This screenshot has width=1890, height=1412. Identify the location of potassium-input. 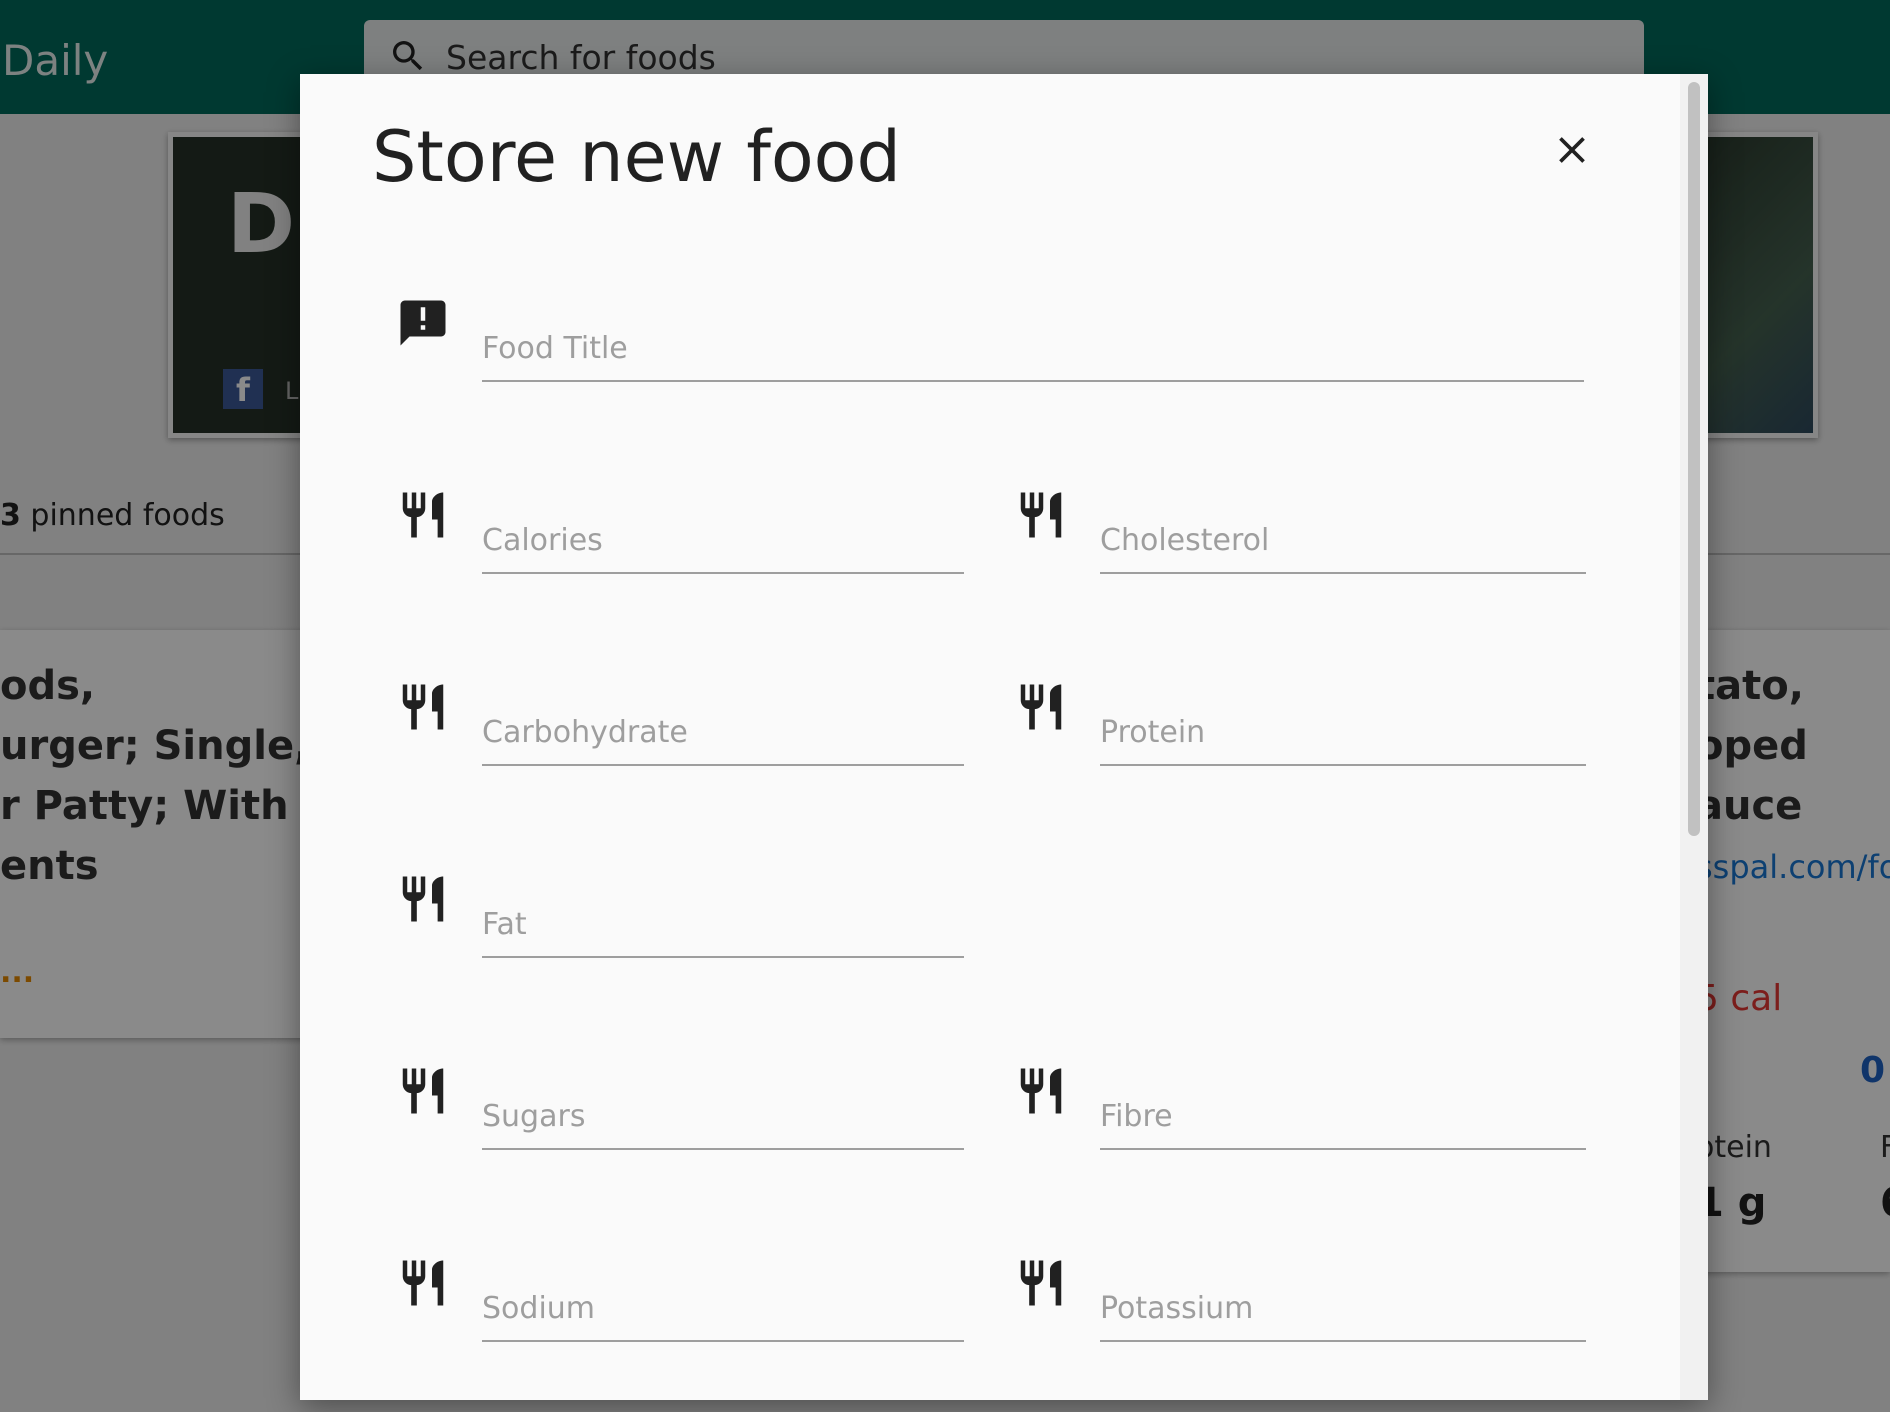
(1343, 1309).